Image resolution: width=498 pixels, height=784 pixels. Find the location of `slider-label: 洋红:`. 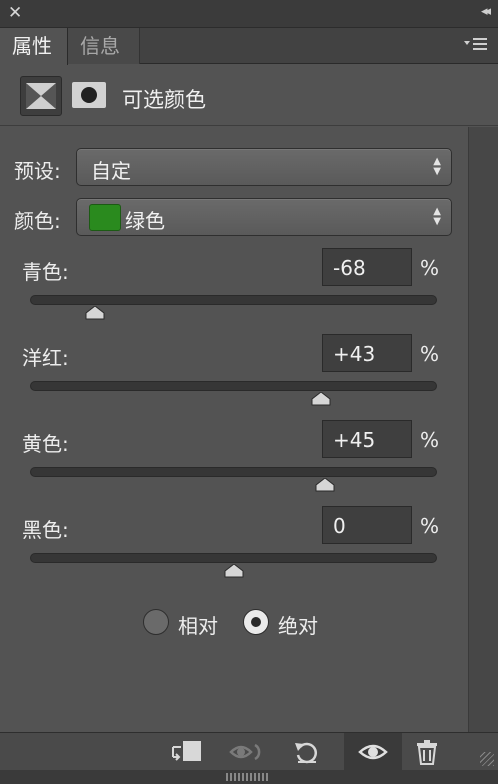

slider-label: 洋红: is located at coordinates (45, 358).